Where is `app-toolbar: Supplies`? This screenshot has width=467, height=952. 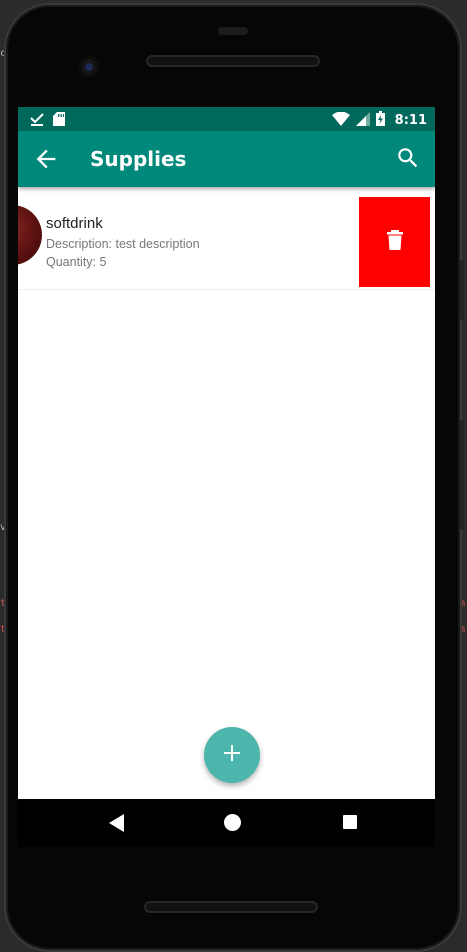 app-toolbar: Supplies is located at coordinates (226, 159).